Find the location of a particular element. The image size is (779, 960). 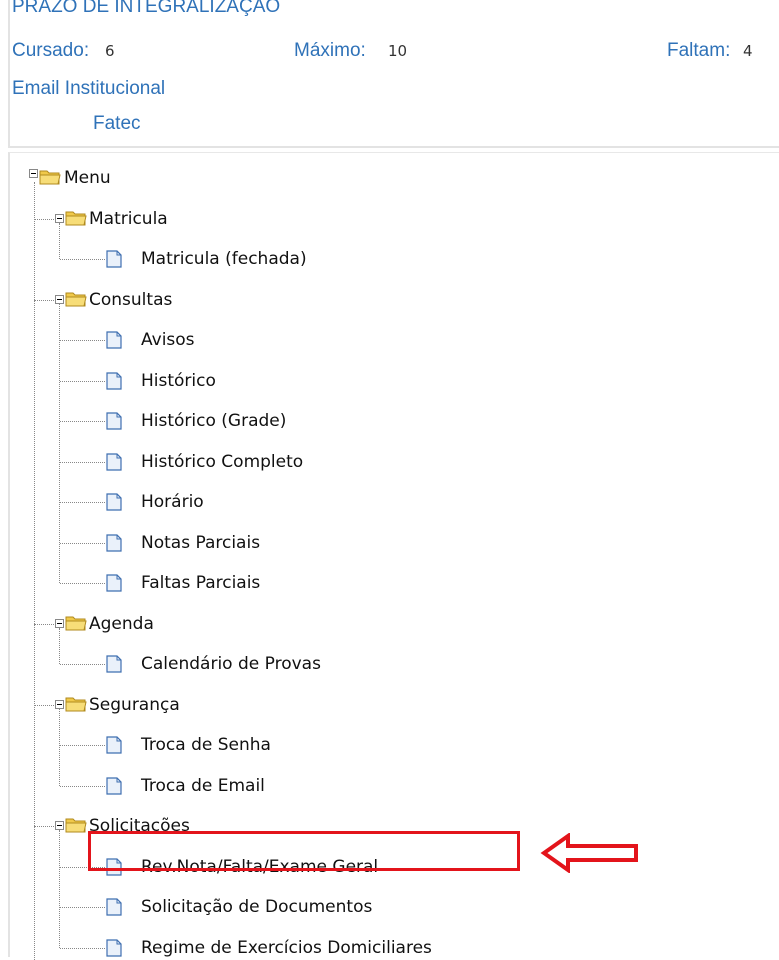

faltam-value: 4 is located at coordinates (748, 51).